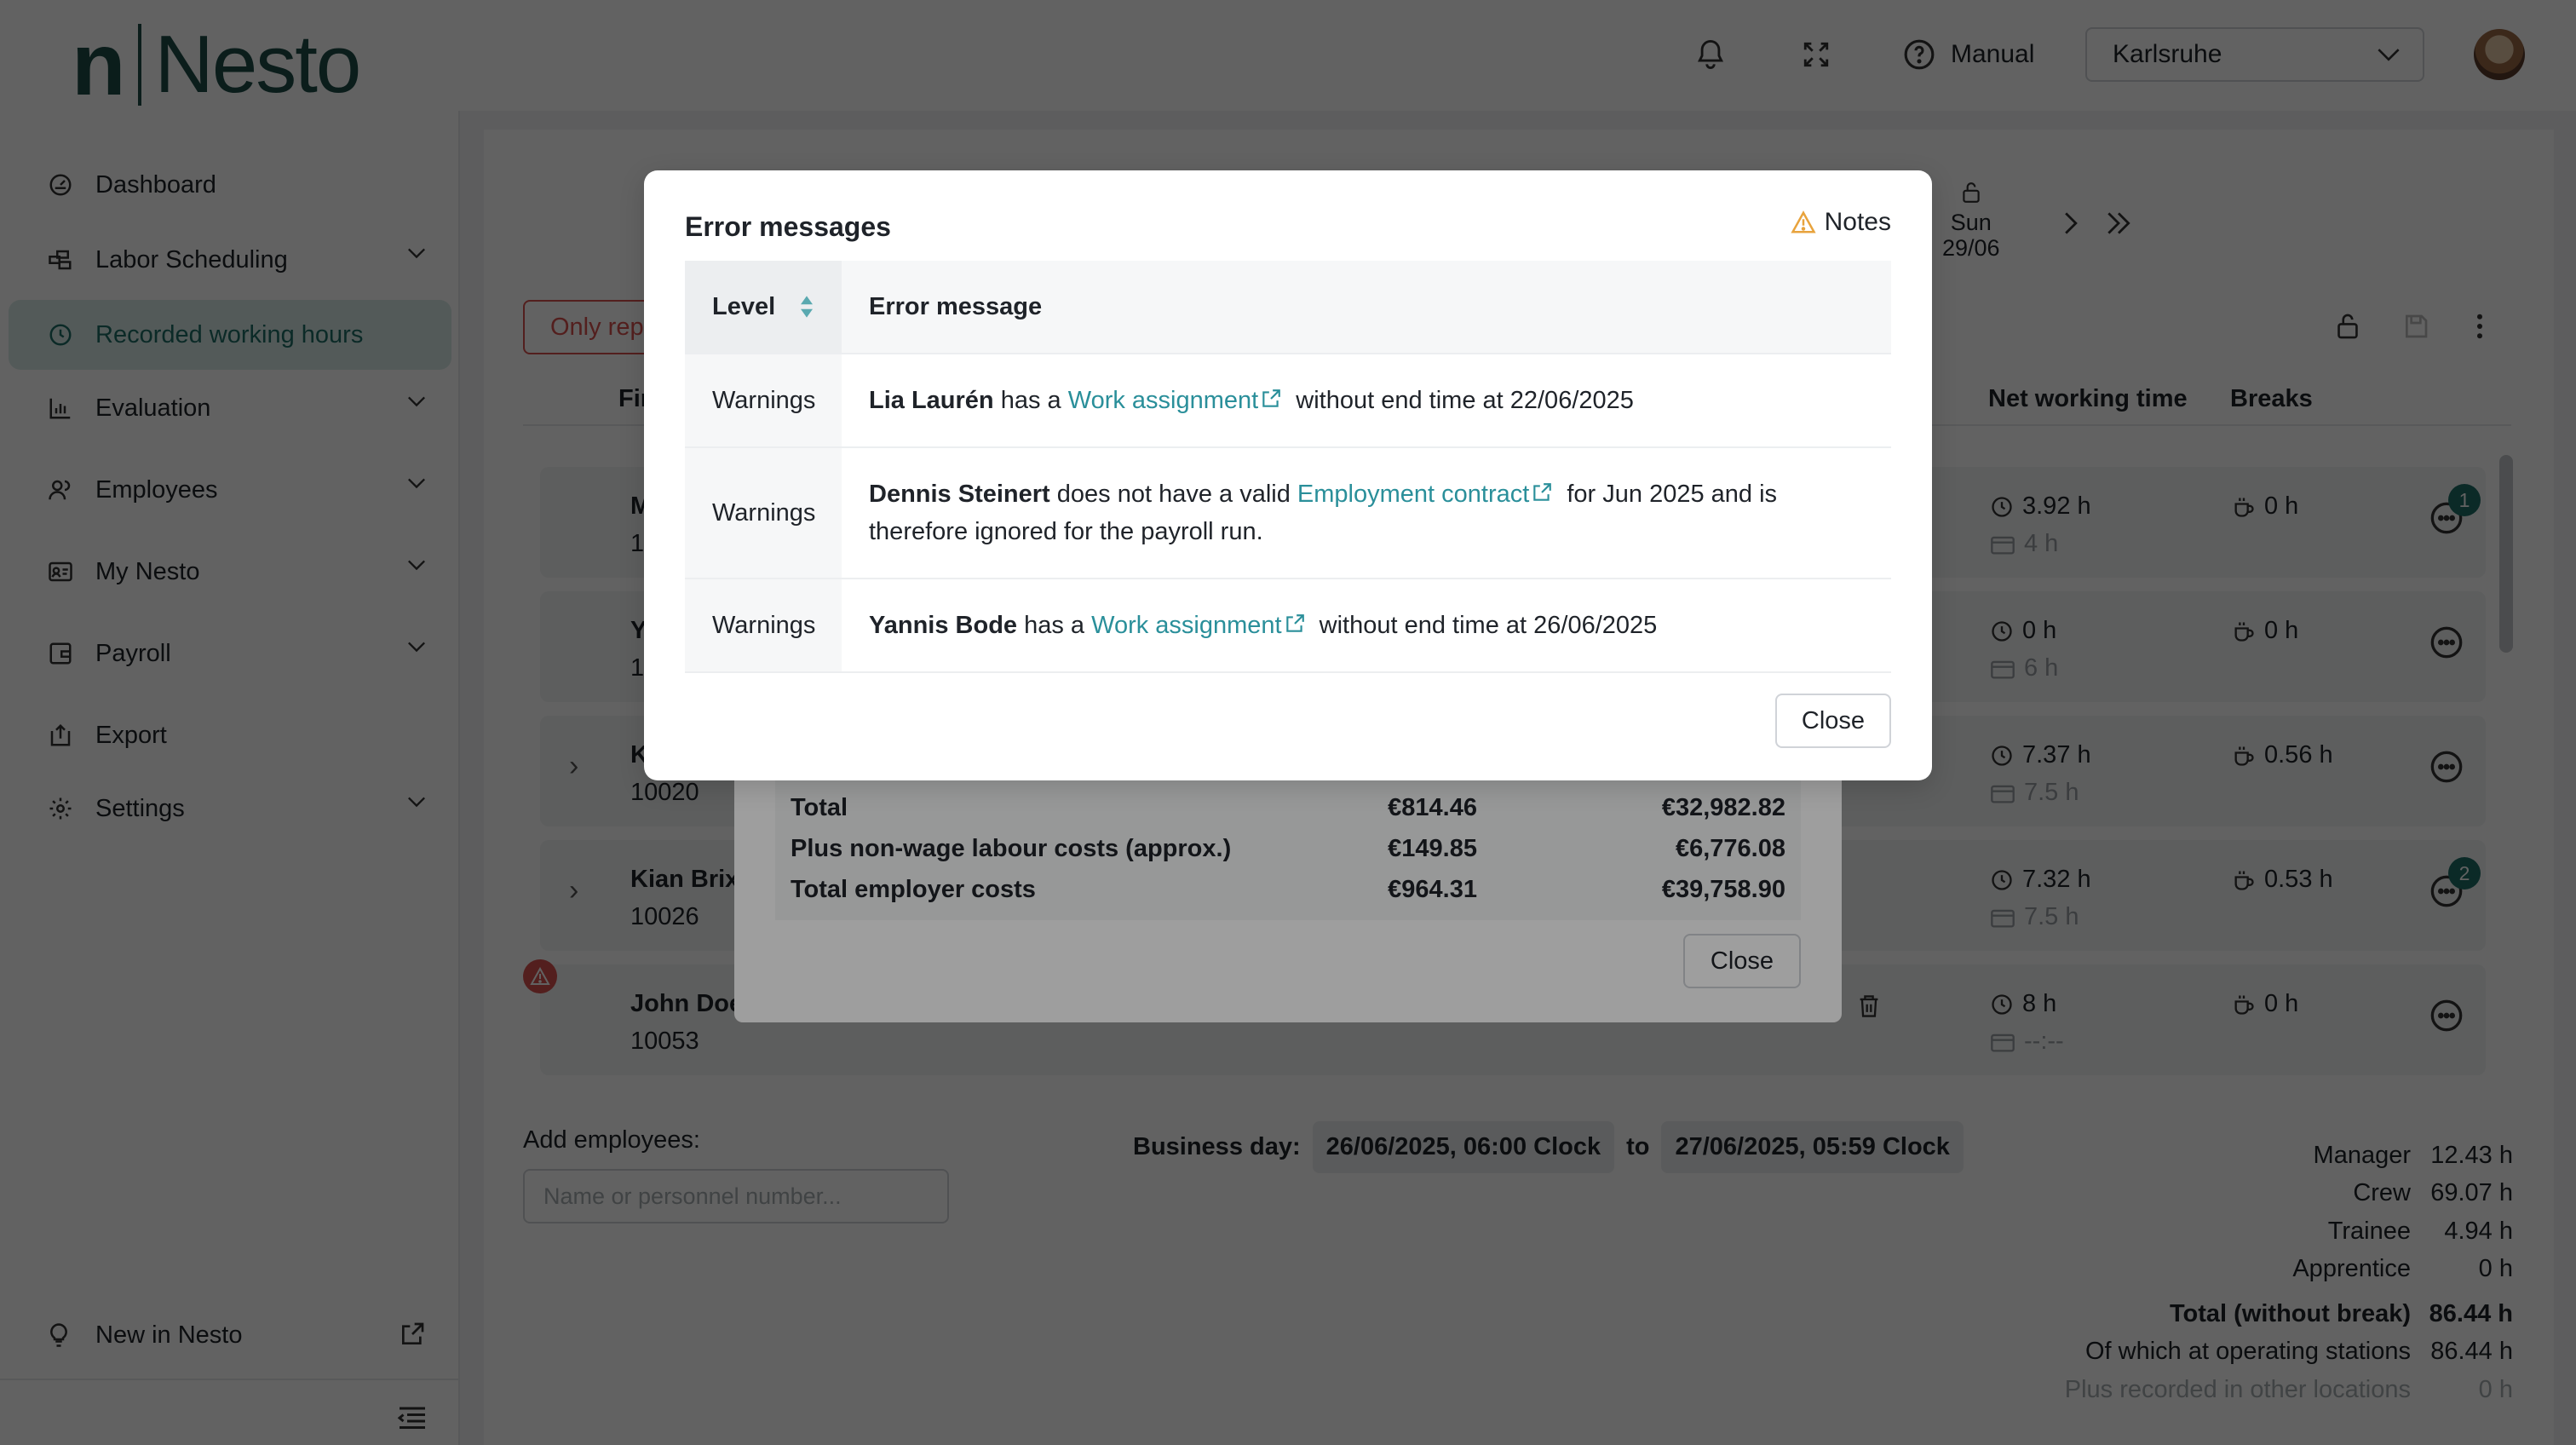  What do you see at coordinates (956, 306) in the screenshot?
I see `column-header-error-message: Error message` at bounding box center [956, 306].